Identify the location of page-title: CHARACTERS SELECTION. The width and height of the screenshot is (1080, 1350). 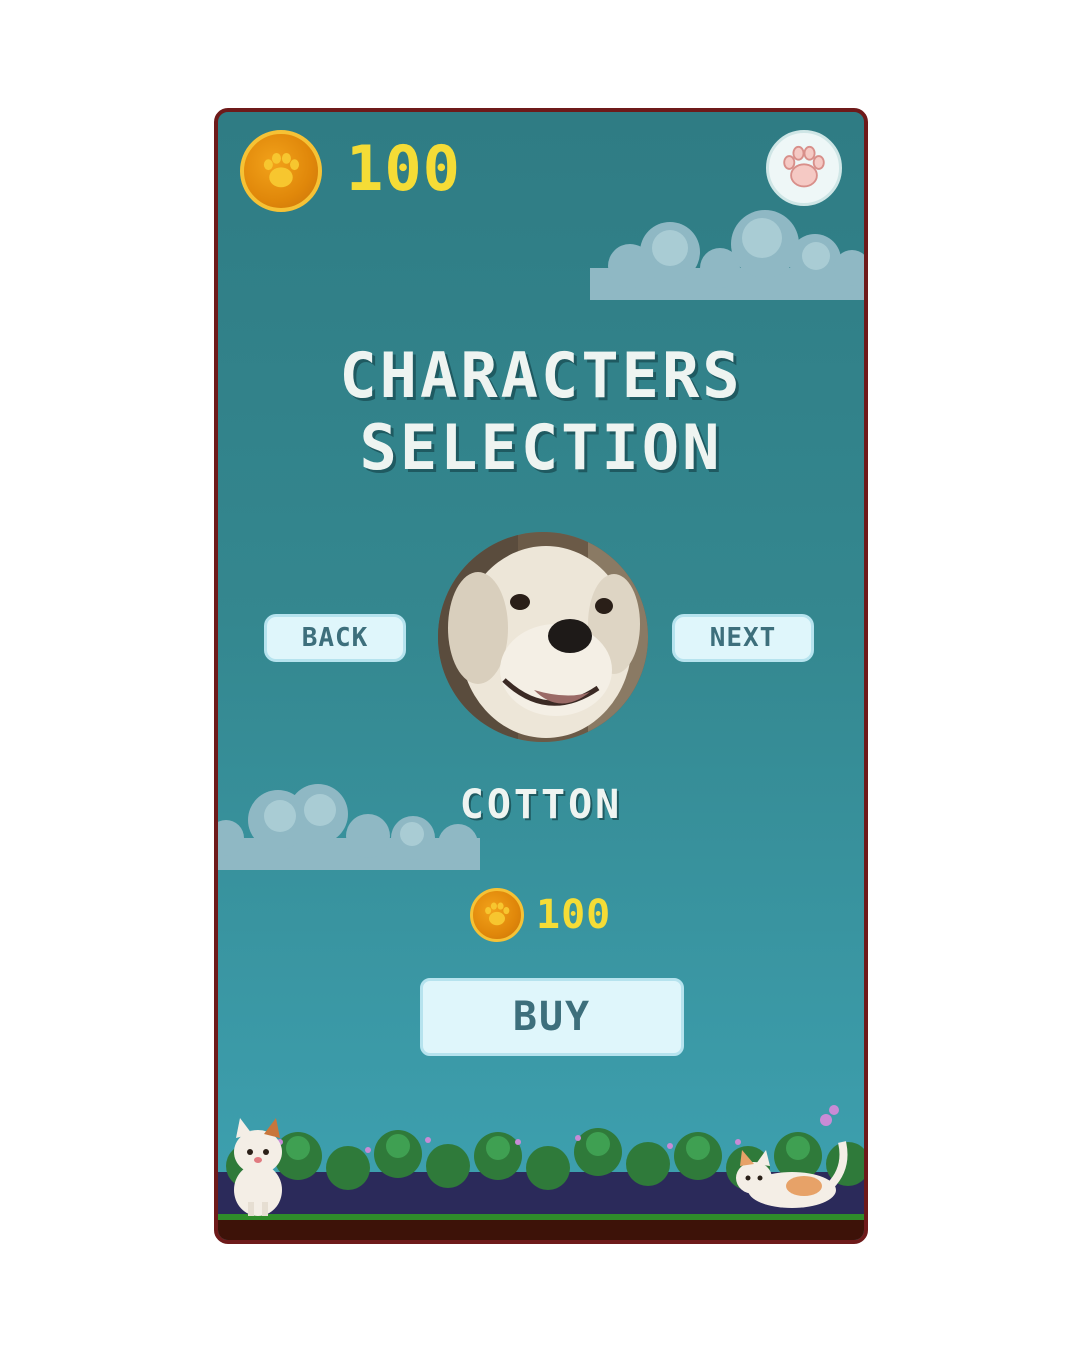
(541, 412).